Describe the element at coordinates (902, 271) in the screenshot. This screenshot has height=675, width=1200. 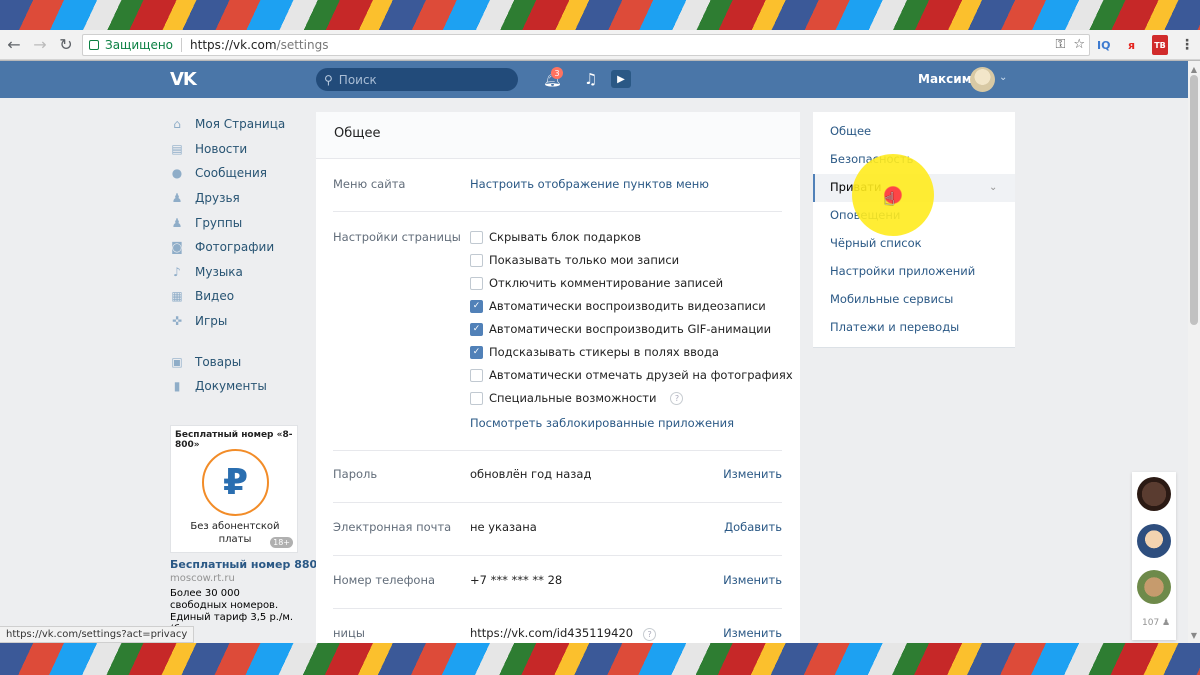
I see `settings-menu-apps: Настройки приложений` at that location.